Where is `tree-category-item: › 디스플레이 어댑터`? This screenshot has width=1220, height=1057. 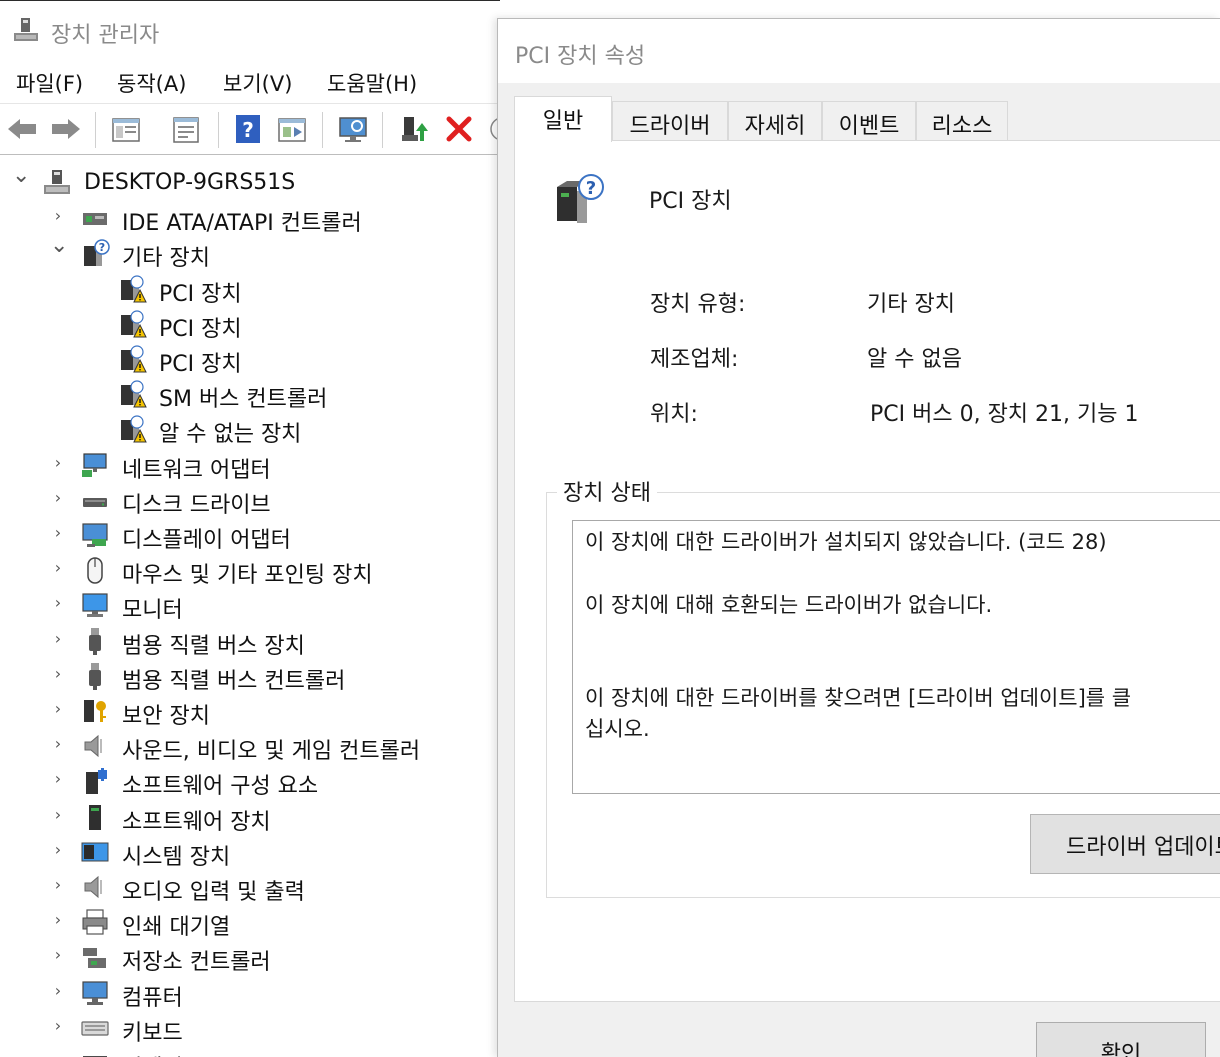 tree-category-item: › 디스플레이 어댑터 is located at coordinates (250, 535).